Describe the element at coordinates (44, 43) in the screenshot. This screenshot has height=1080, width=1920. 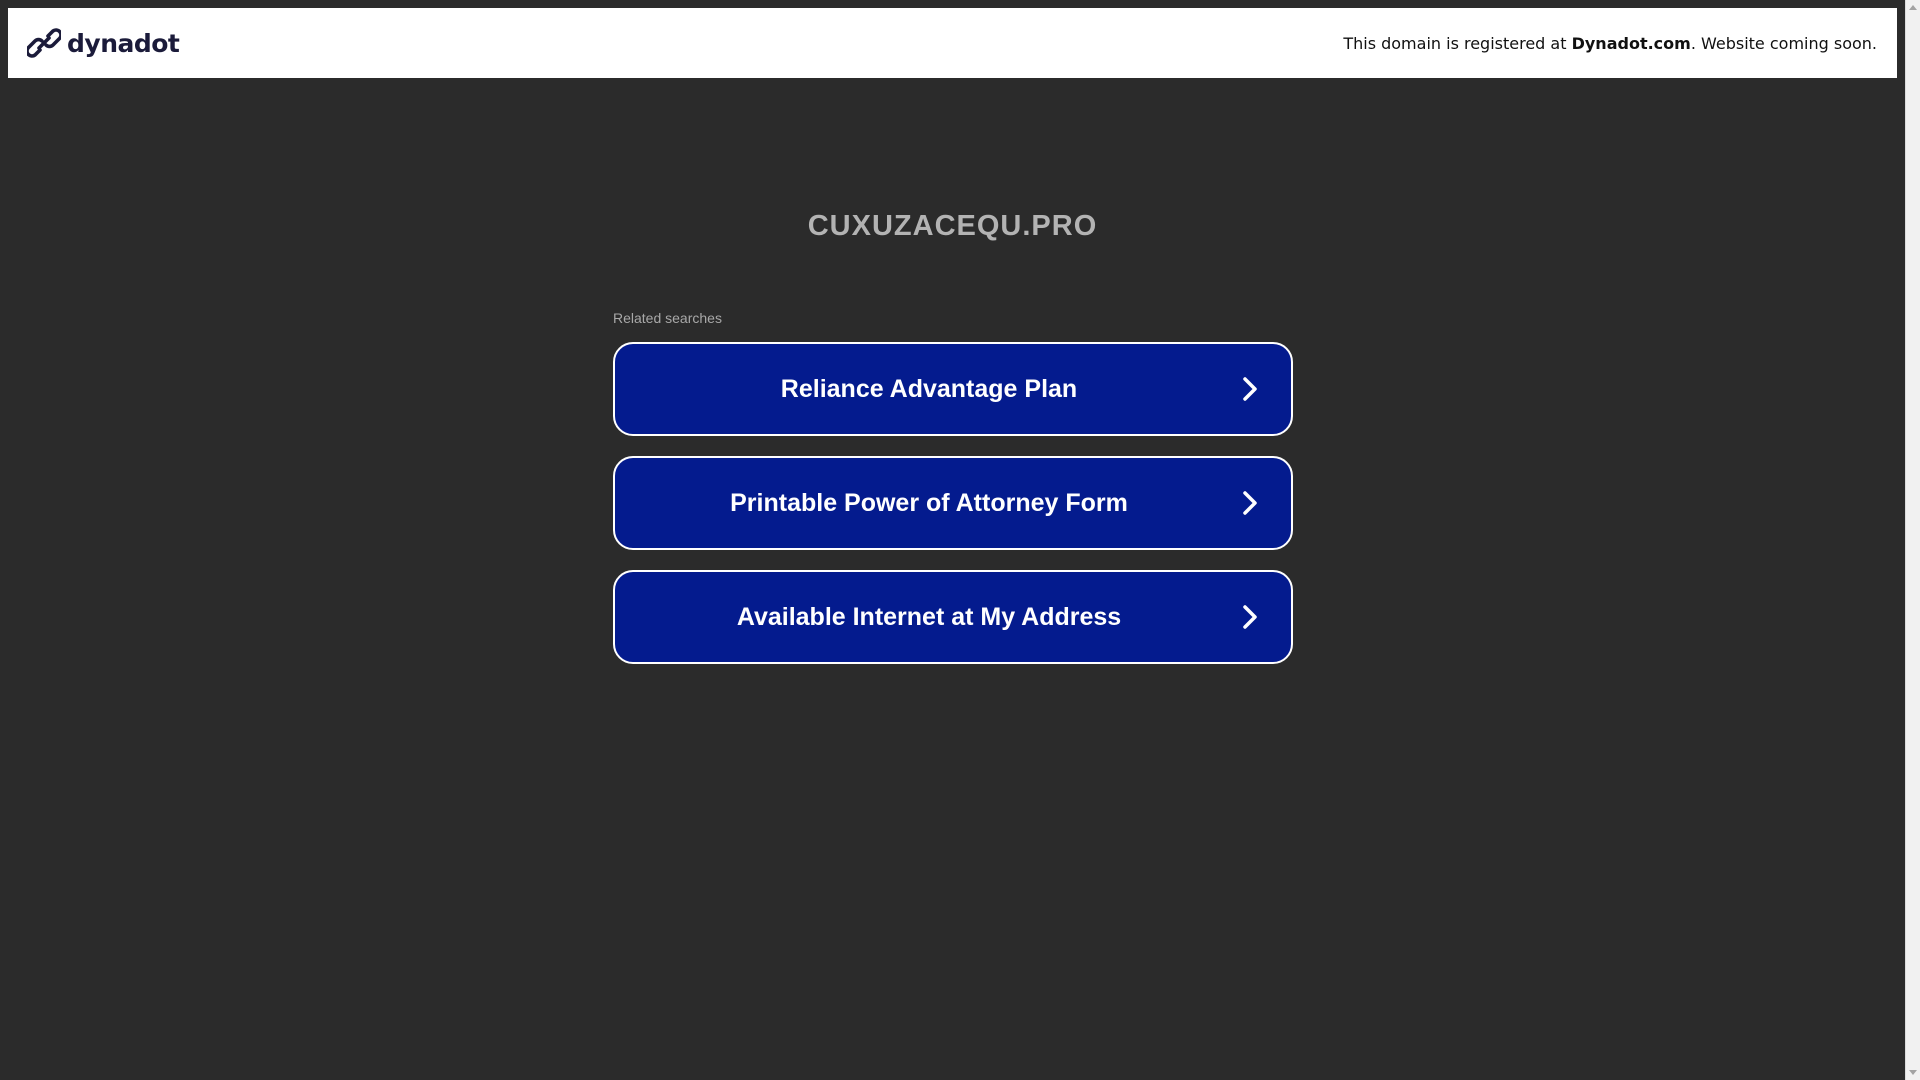
I see `dynadot-logo-icon` at that location.